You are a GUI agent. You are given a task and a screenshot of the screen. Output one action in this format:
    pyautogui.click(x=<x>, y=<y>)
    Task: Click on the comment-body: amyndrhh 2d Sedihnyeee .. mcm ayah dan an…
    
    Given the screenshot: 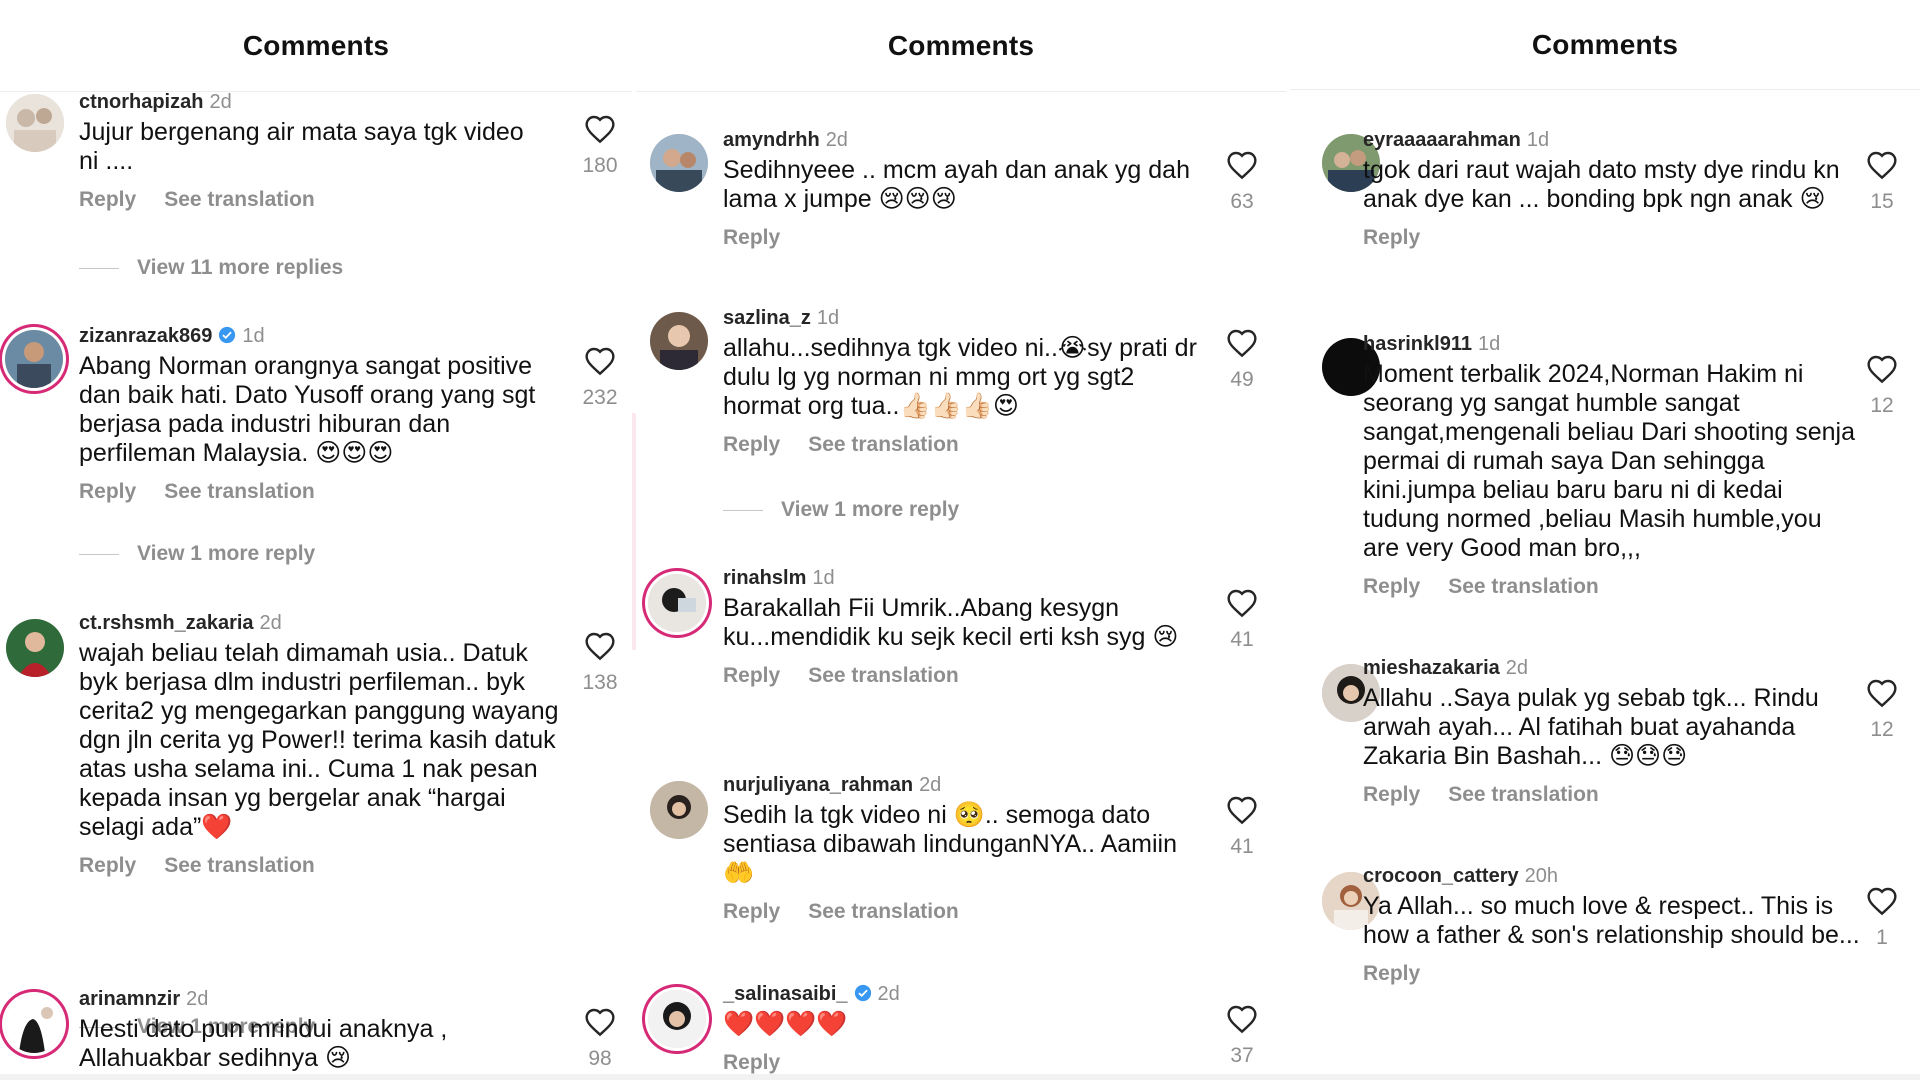 What is the action you would take?
    pyautogui.click(x=968, y=189)
    